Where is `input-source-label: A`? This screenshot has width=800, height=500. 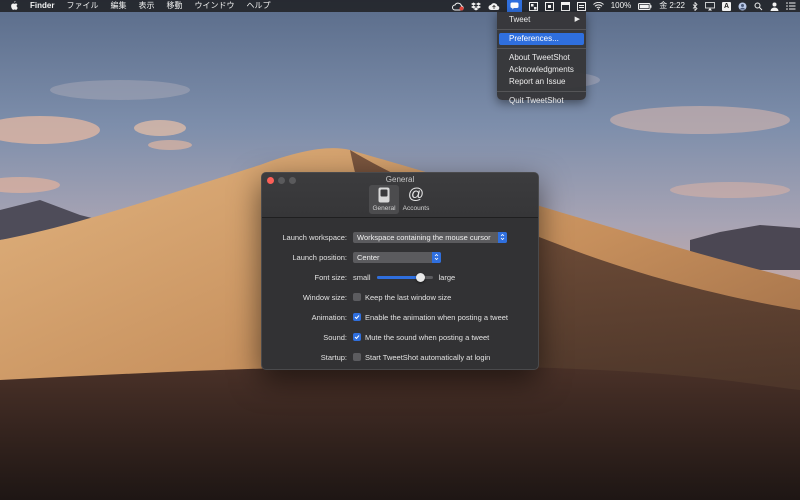 input-source-label: A is located at coordinates (726, 6).